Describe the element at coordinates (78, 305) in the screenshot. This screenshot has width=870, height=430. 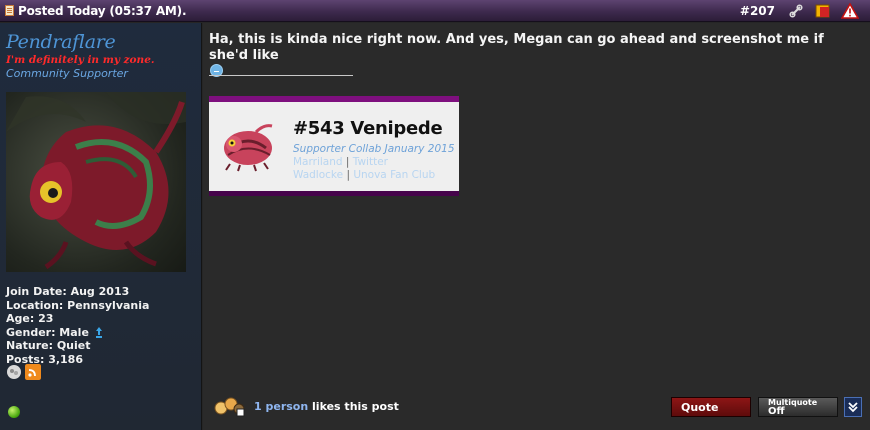
I see `location: Location: Pennsylvania` at that location.